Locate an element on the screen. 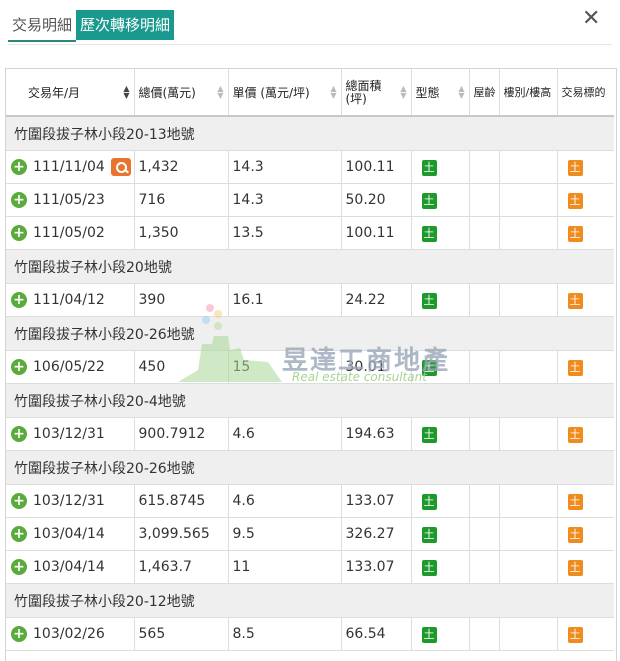 The image size is (620, 661). col-header-date: 交易年/月 ▲ ▼ is located at coordinates (70, 93).